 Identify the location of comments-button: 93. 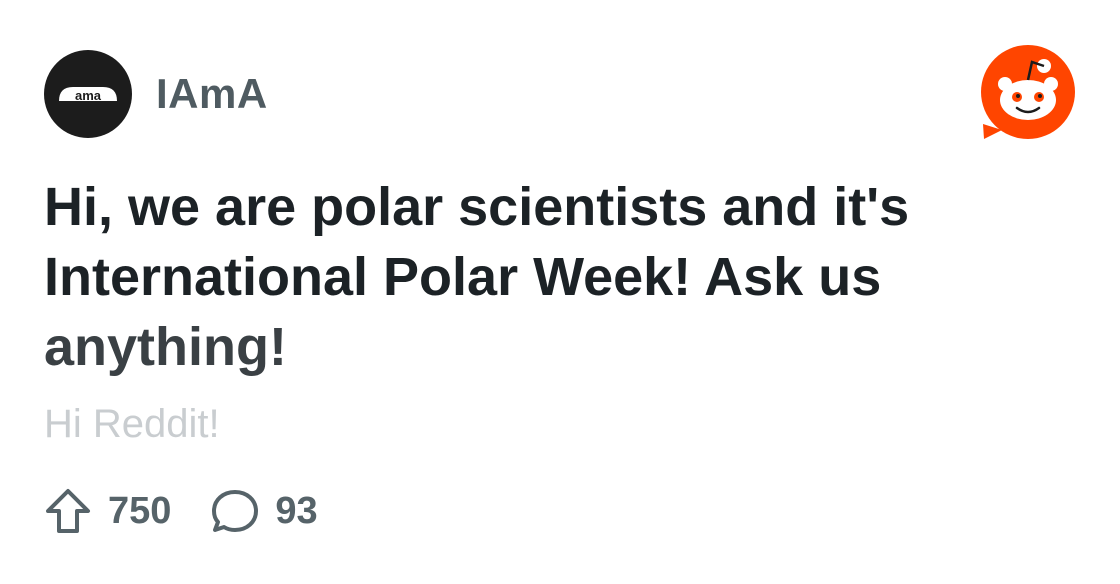
(264, 511).